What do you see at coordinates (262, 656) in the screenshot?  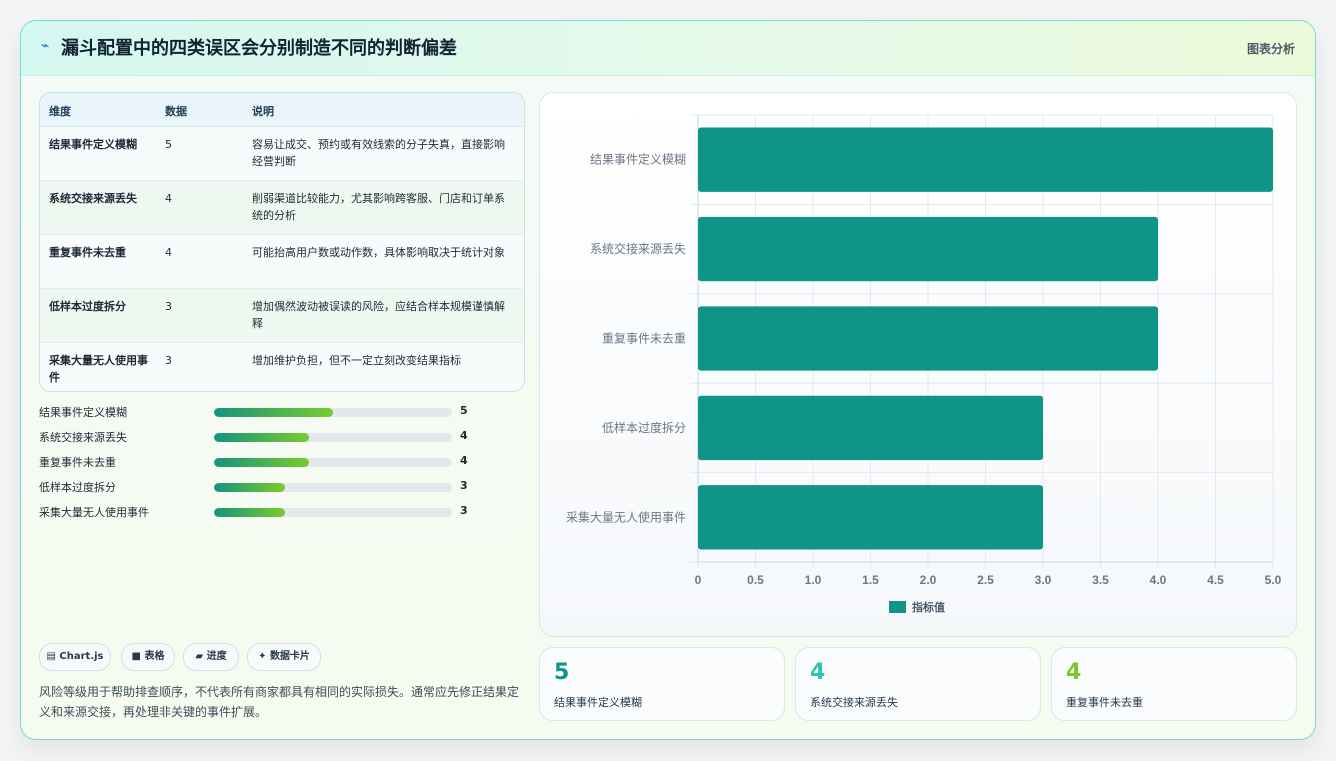 I see `sparkle-icon: ✦` at bounding box center [262, 656].